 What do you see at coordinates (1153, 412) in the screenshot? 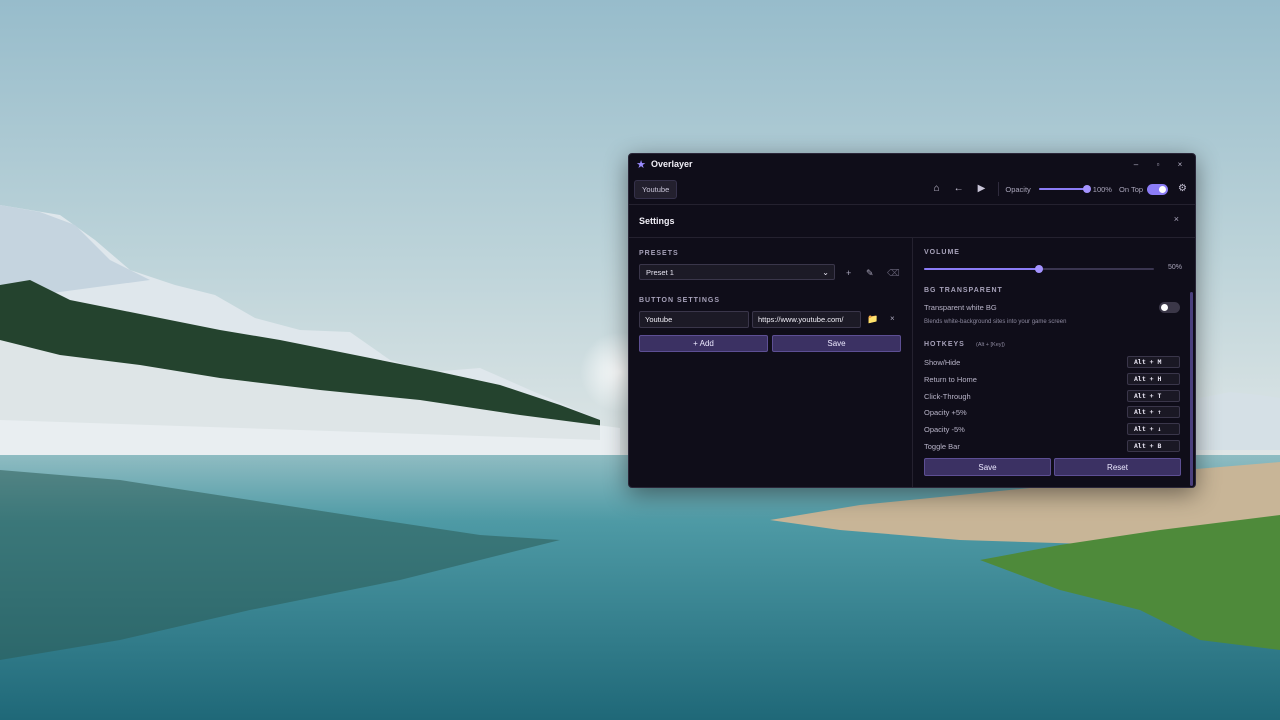
I see `hotkey-keys: Alt + ↑` at bounding box center [1153, 412].